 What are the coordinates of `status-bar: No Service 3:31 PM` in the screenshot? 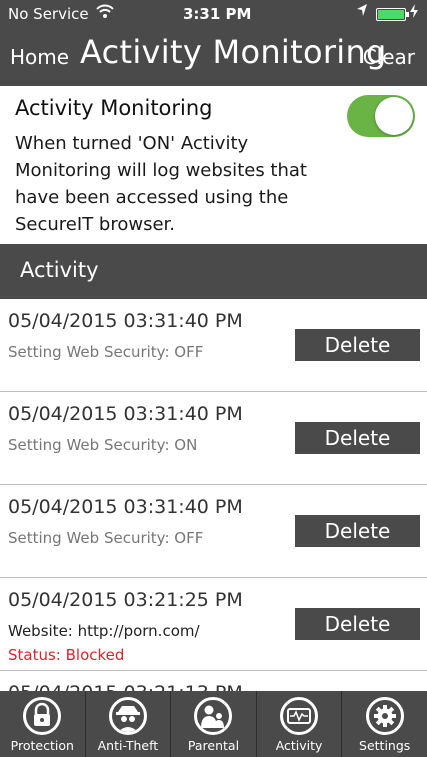 It's located at (213, 14).